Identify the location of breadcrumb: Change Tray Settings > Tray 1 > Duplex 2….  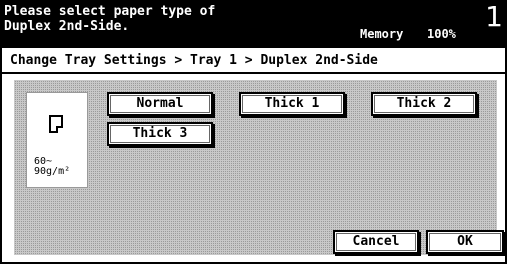
(253, 61).